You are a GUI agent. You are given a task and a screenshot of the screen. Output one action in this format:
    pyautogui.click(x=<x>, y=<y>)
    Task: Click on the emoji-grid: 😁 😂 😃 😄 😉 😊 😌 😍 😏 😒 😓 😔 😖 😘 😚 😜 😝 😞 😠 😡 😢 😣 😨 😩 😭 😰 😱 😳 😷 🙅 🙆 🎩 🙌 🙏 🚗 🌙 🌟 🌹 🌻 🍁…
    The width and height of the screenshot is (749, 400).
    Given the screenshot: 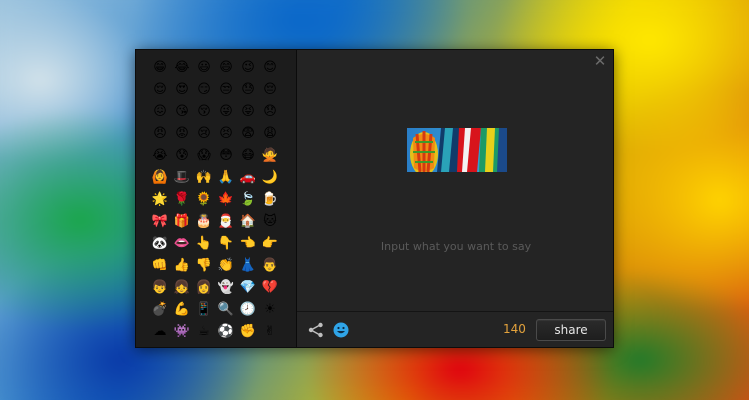 What is the action you would take?
    pyautogui.click(x=215, y=199)
    